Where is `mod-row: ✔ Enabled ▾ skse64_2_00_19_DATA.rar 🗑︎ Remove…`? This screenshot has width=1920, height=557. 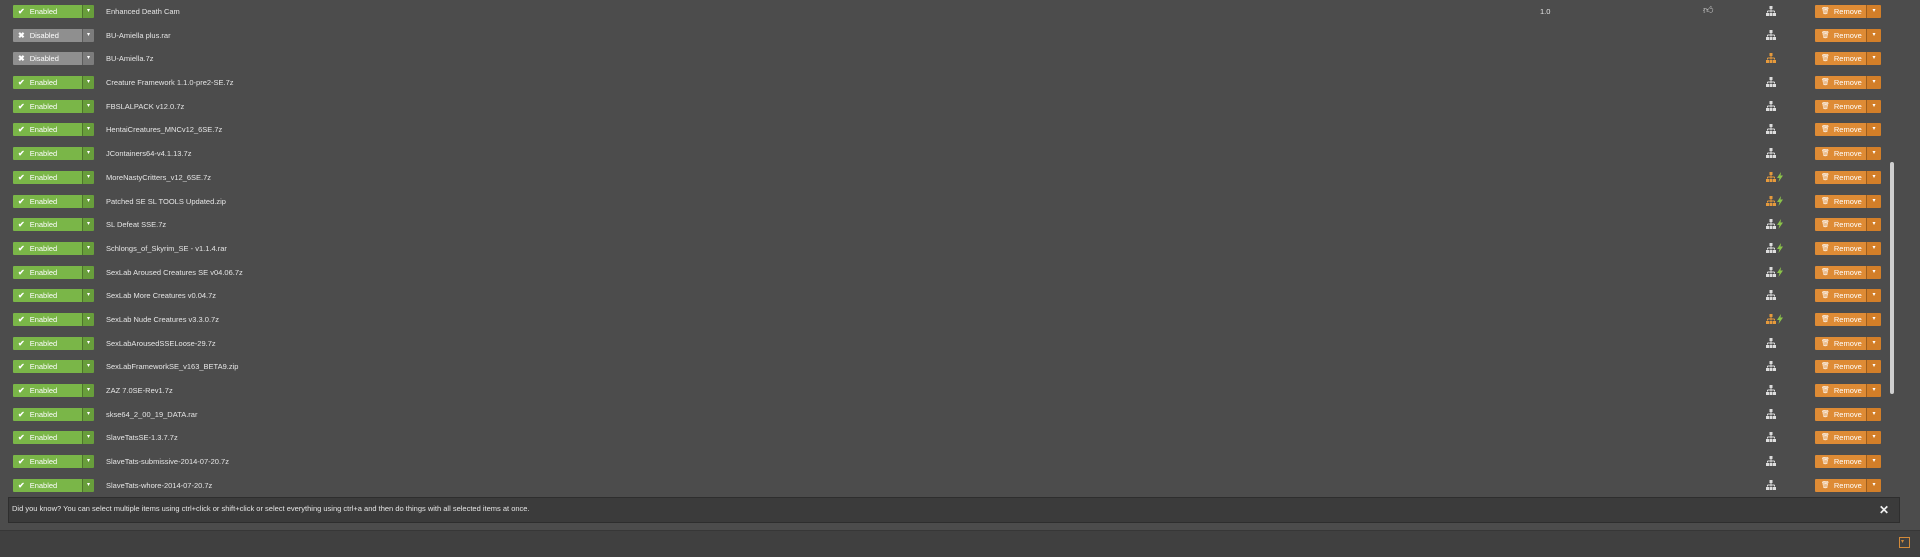 mod-row: ✔ Enabled ▾ skse64_2_00_19_DATA.rar 🗑︎ Remove… is located at coordinates (945, 415).